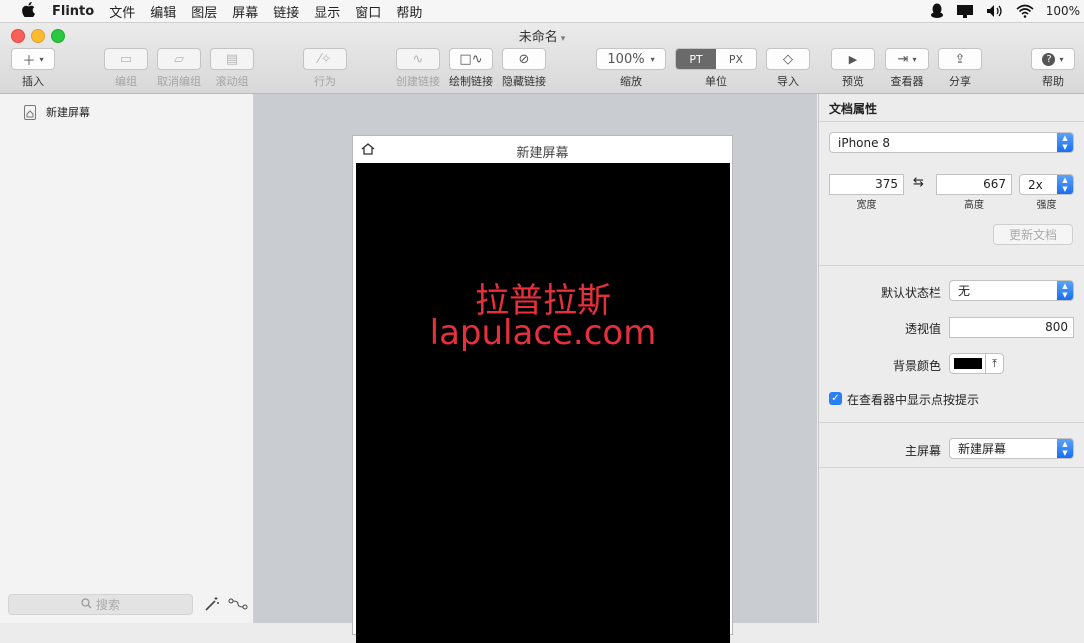 Image resolution: width=1084 pixels, height=643 pixels. What do you see at coordinates (853, 81) in the screenshot?
I see `preview-label: 预览` at bounding box center [853, 81].